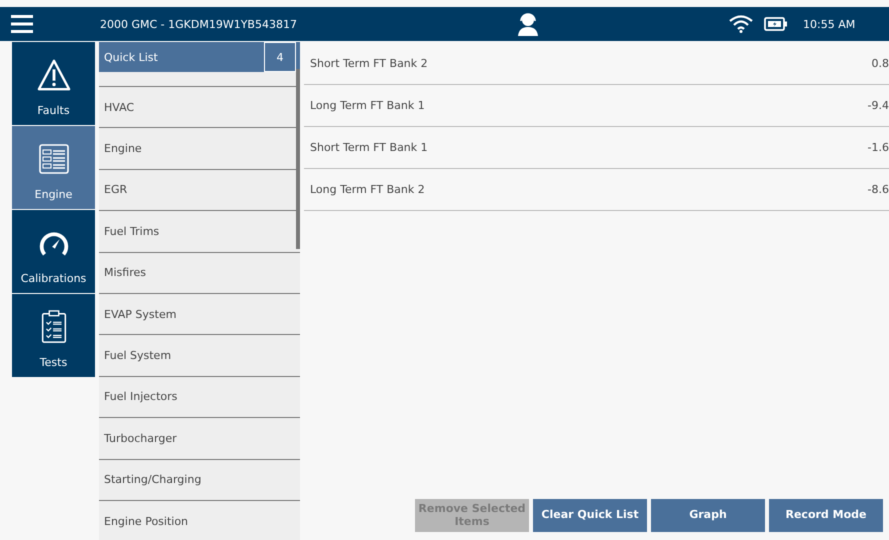 The width and height of the screenshot is (889, 540). I want to click on parameter-value: -1.6, so click(878, 147).